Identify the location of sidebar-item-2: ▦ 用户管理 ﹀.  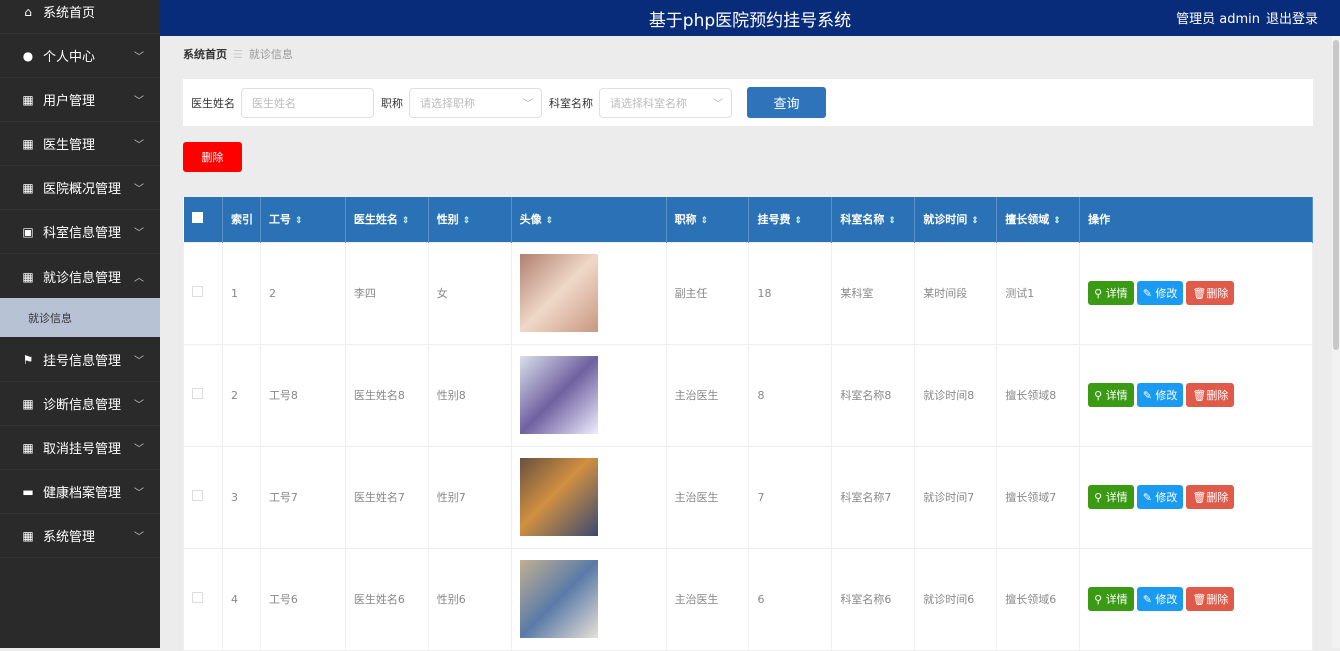
(80, 100).